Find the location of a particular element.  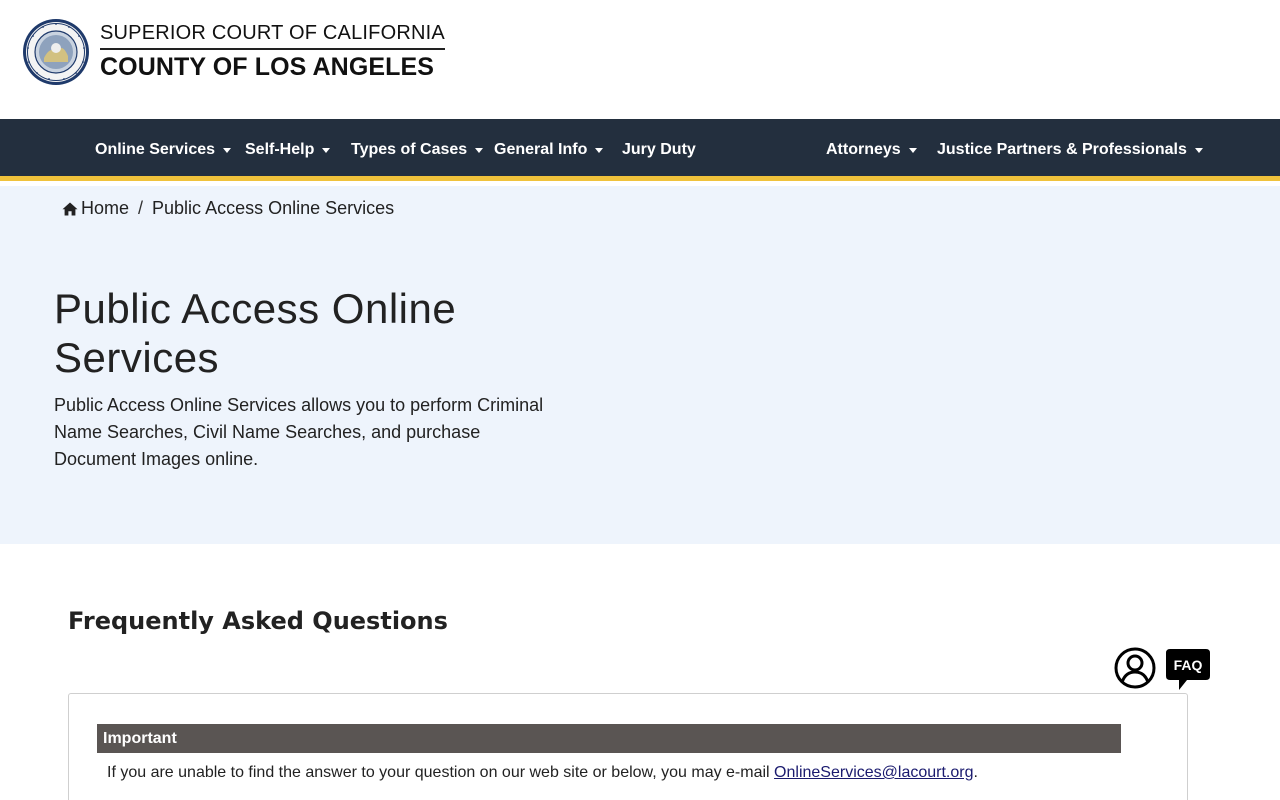

important-text-end: . is located at coordinates (975, 772).